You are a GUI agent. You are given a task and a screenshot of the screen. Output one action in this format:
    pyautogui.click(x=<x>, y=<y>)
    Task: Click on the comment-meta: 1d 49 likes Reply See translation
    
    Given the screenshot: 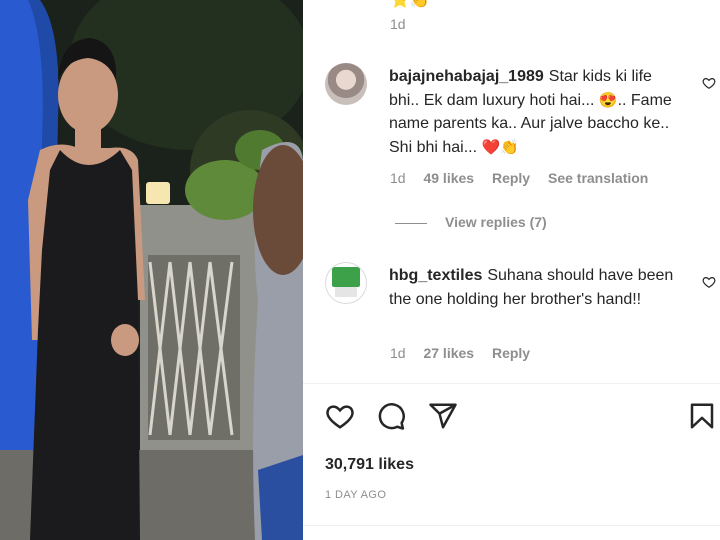 What is the action you would take?
    pyautogui.click(x=526, y=178)
    